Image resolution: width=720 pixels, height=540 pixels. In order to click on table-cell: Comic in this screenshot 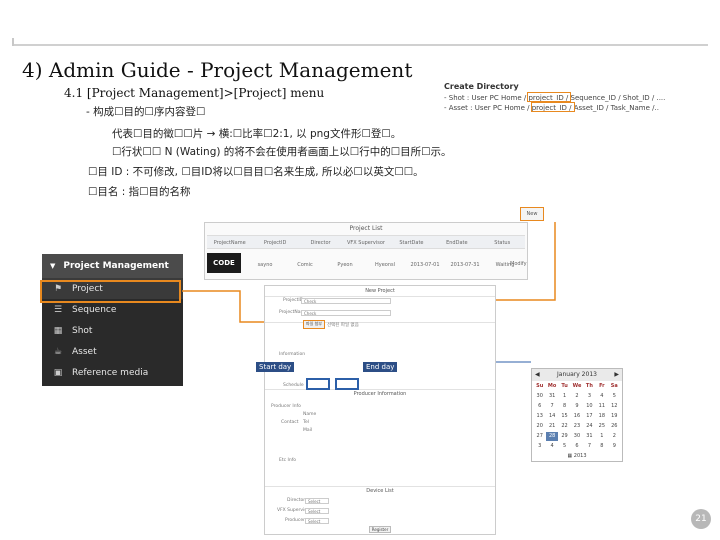, I will do `click(305, 265)`.